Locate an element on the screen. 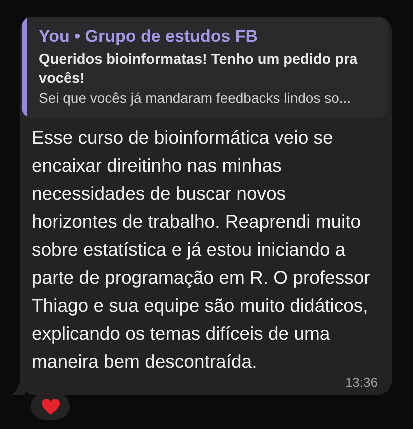 The image size is (413, 429). timestamp: 13:36 is located at coordinates (361, 382).